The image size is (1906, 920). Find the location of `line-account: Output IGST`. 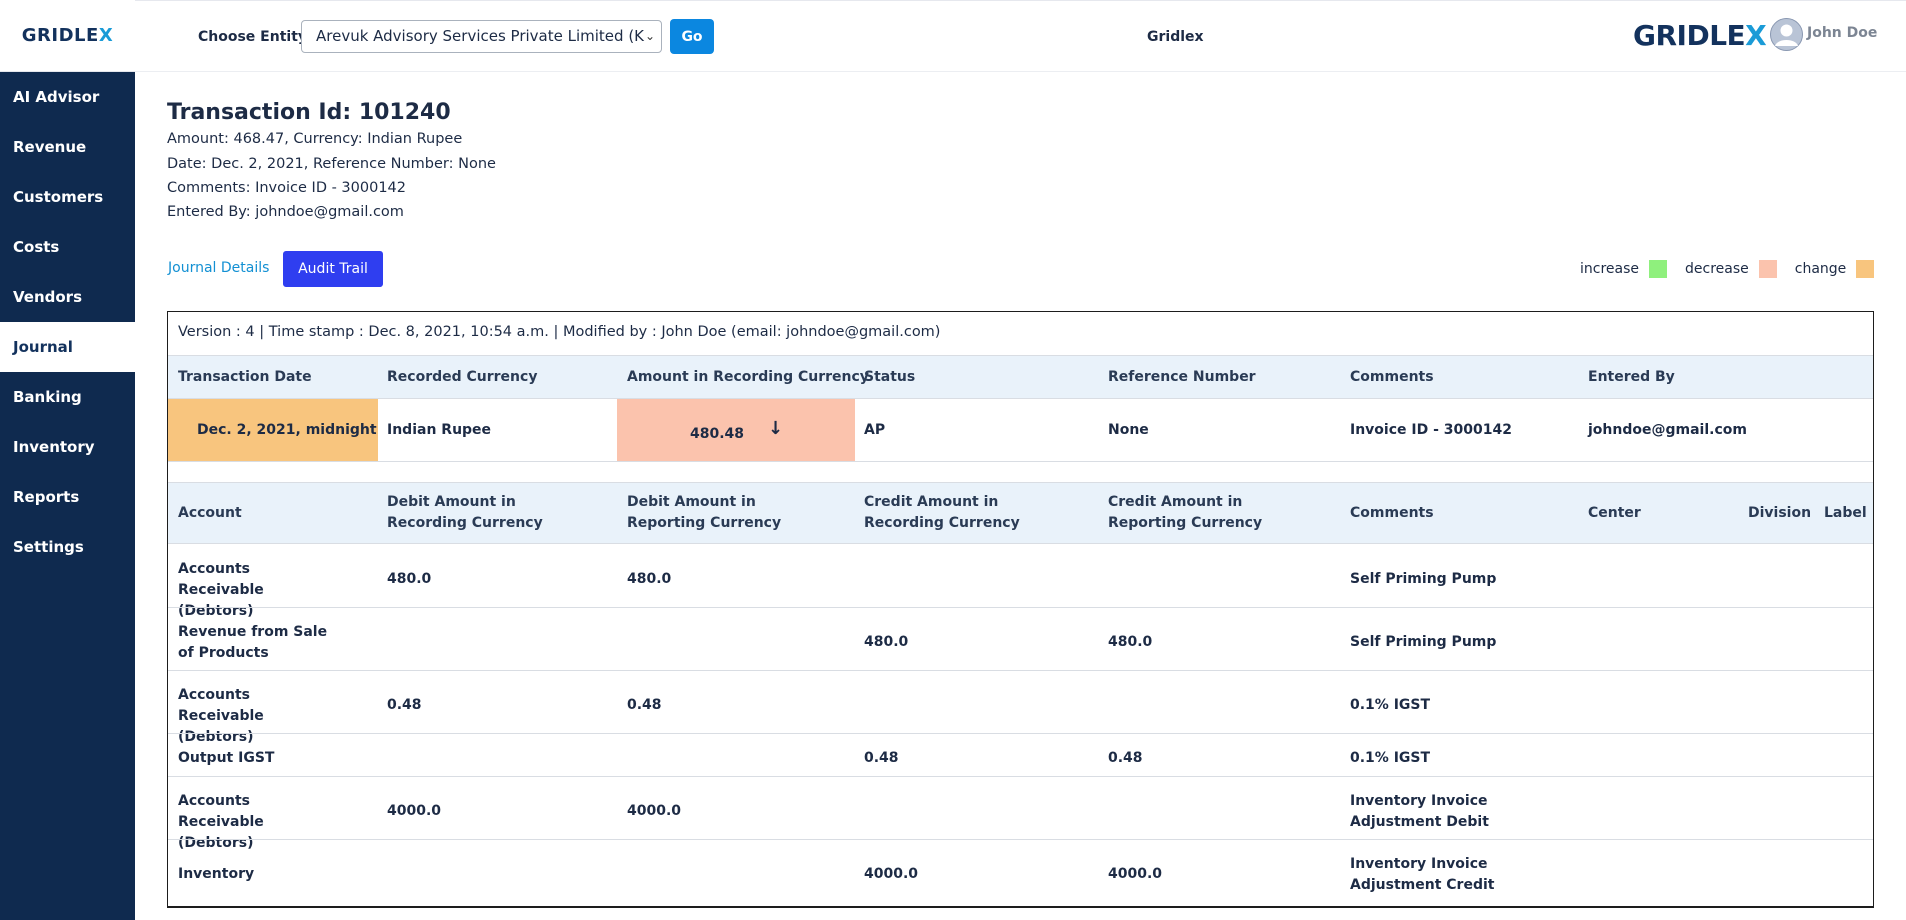

line-account: Output IGST is located at coordinates (226, 758).